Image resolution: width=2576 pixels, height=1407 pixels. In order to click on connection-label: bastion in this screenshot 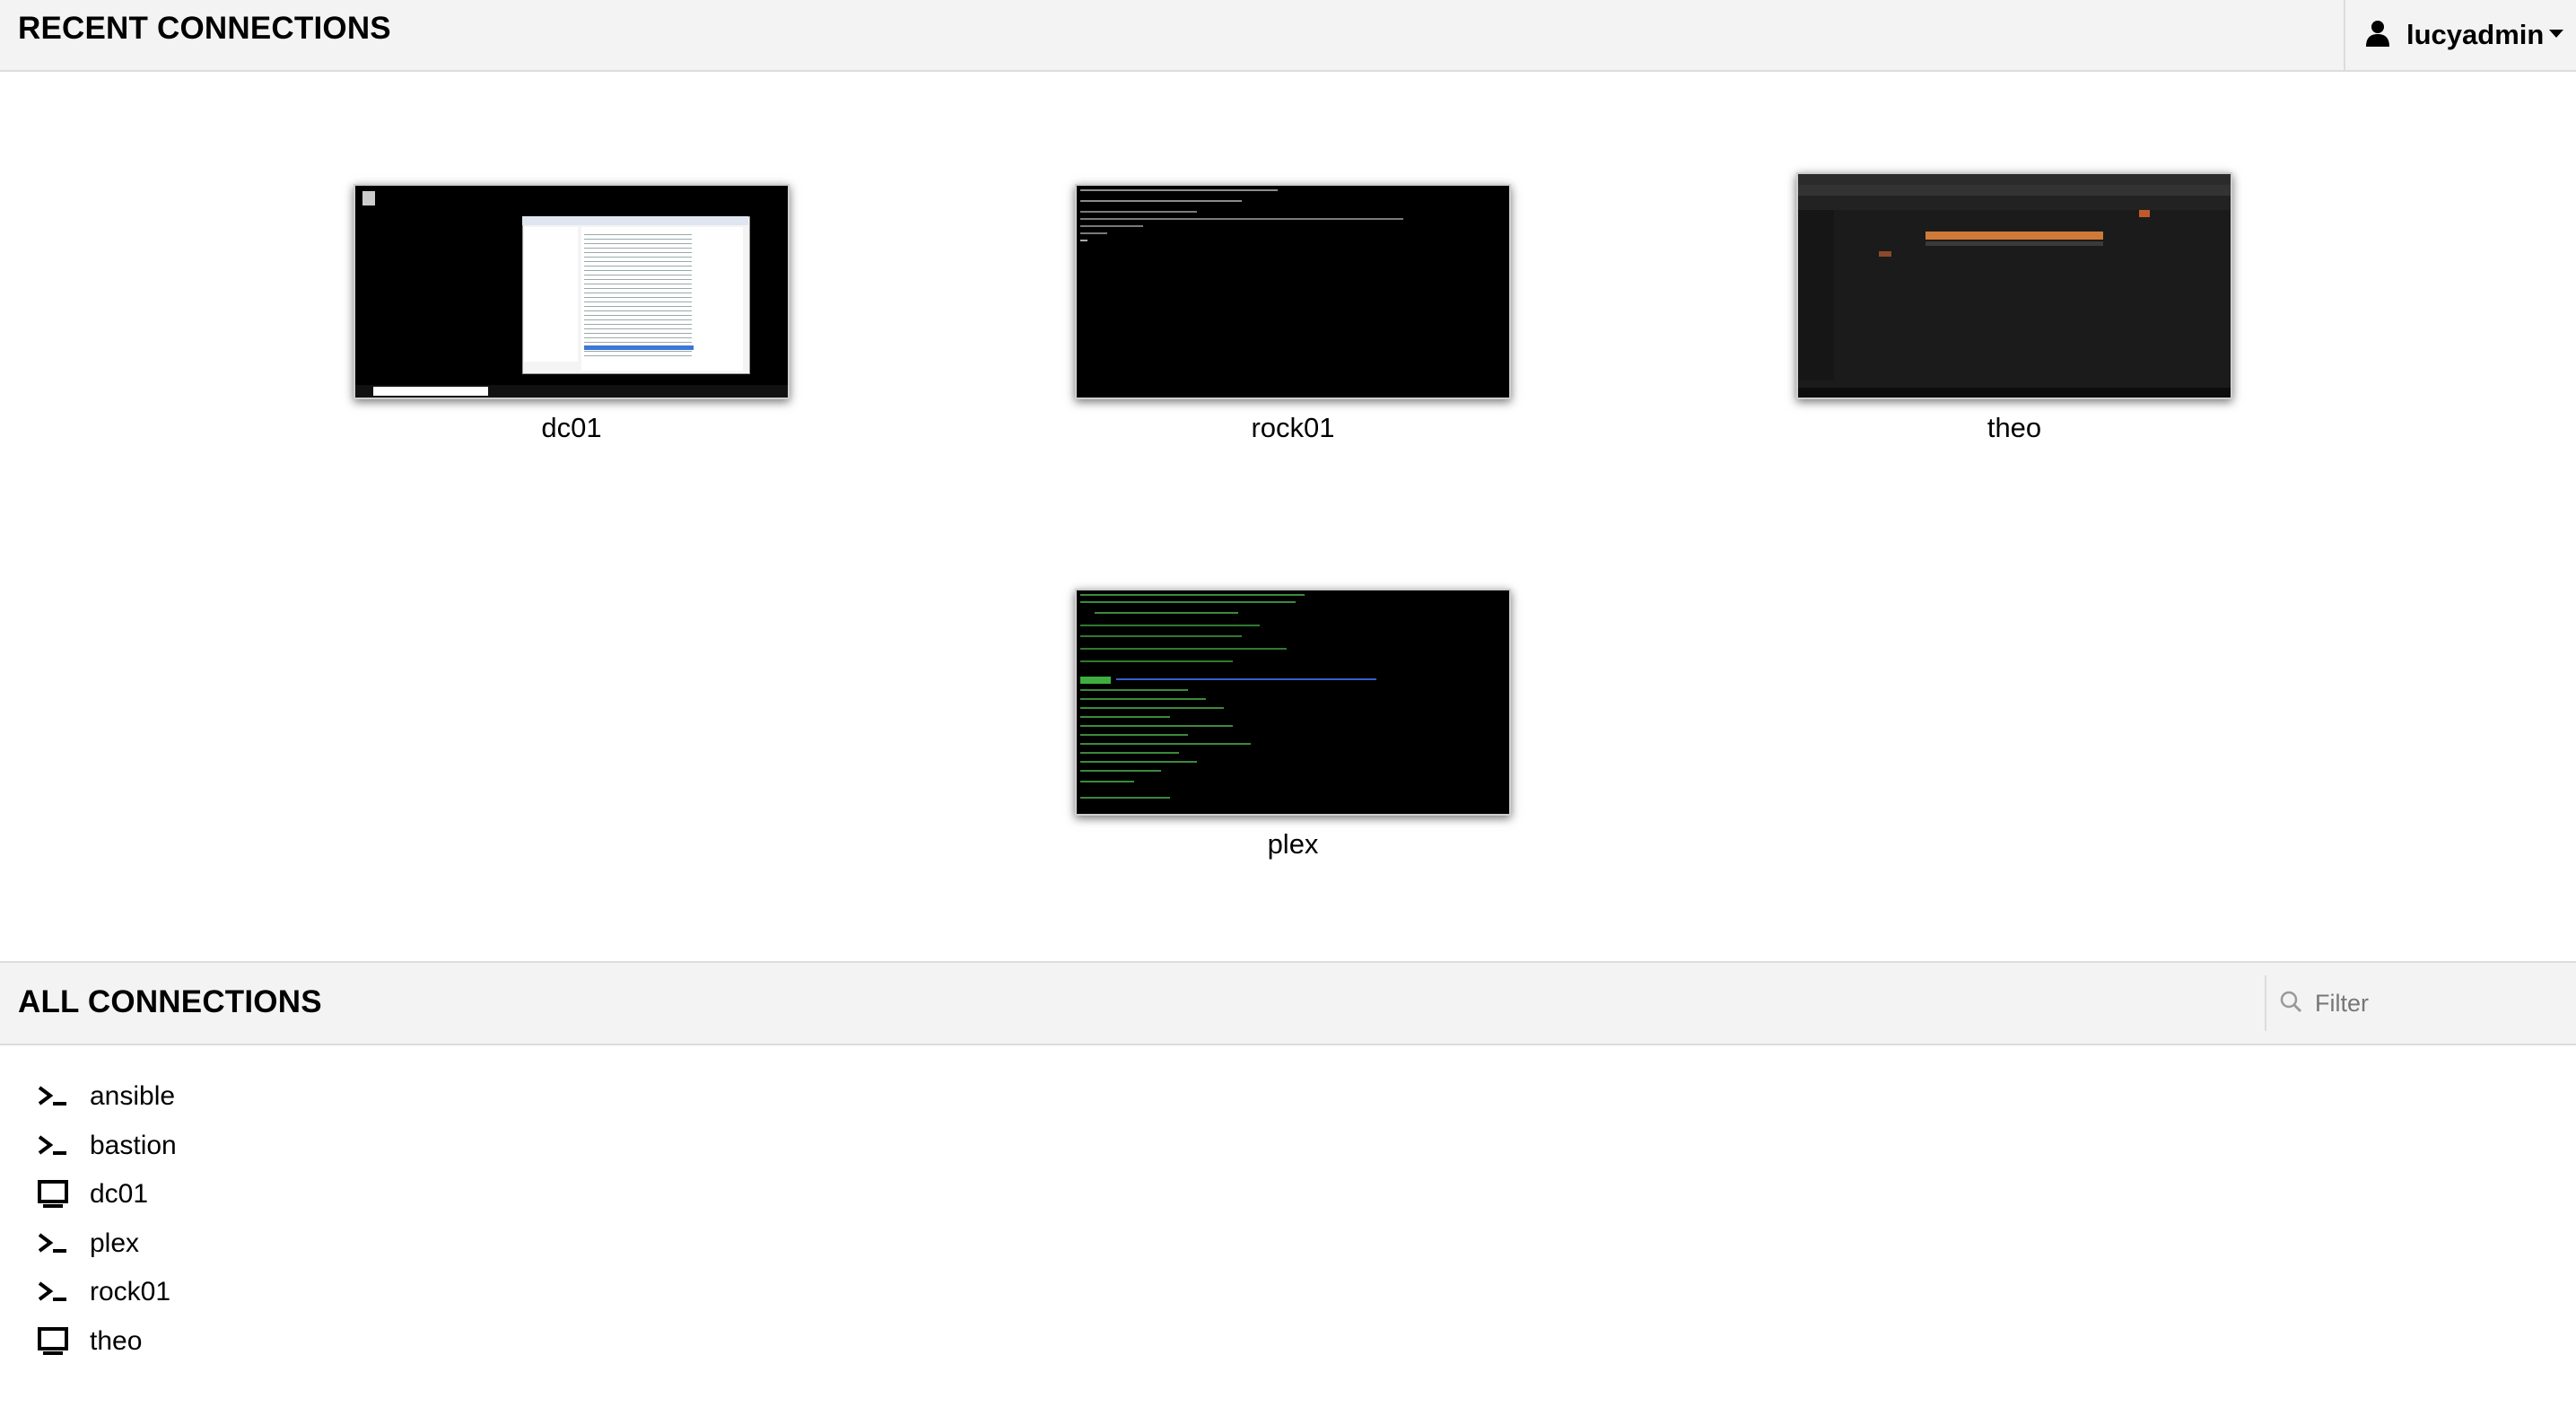, I will do `click(134, 1145)`.